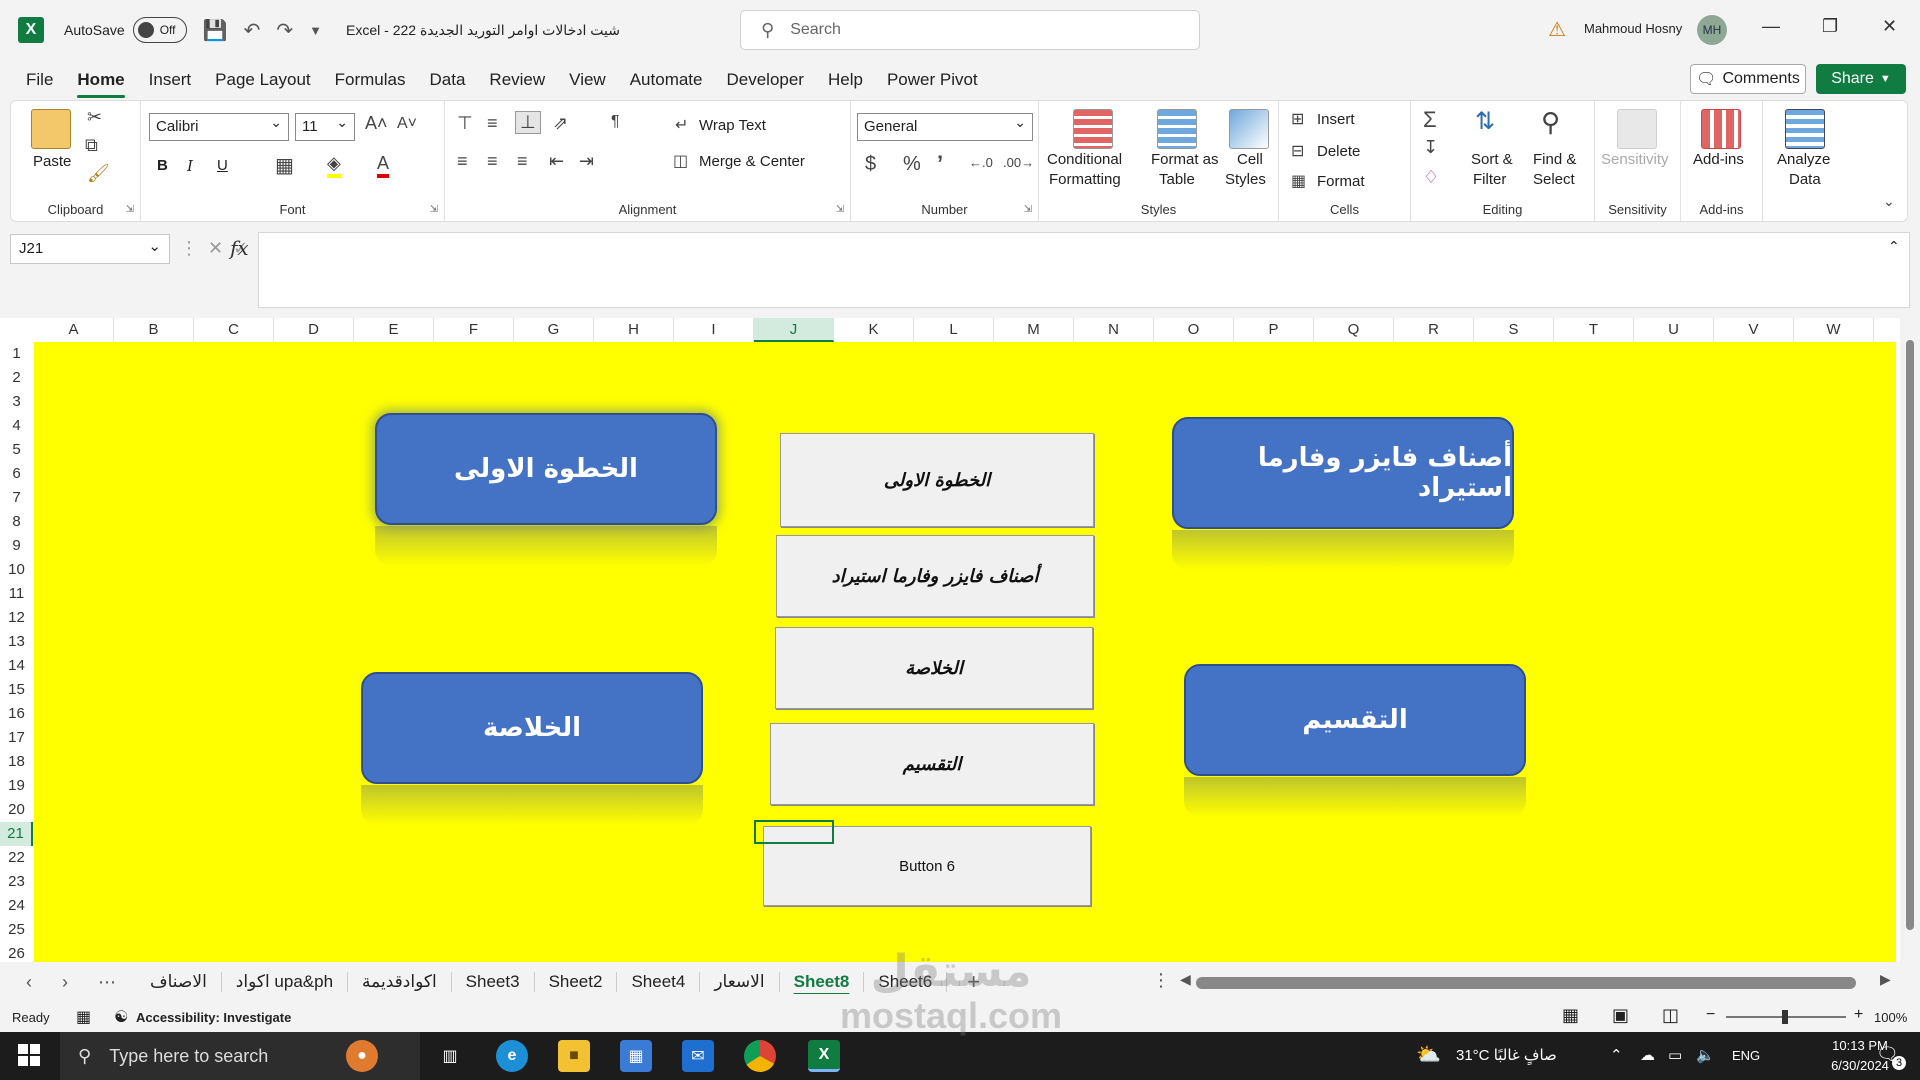  What do you see at coordinates (1712, 30) in the screenshot?
I see `avatar: MH` at bounding box center [1712, 30].